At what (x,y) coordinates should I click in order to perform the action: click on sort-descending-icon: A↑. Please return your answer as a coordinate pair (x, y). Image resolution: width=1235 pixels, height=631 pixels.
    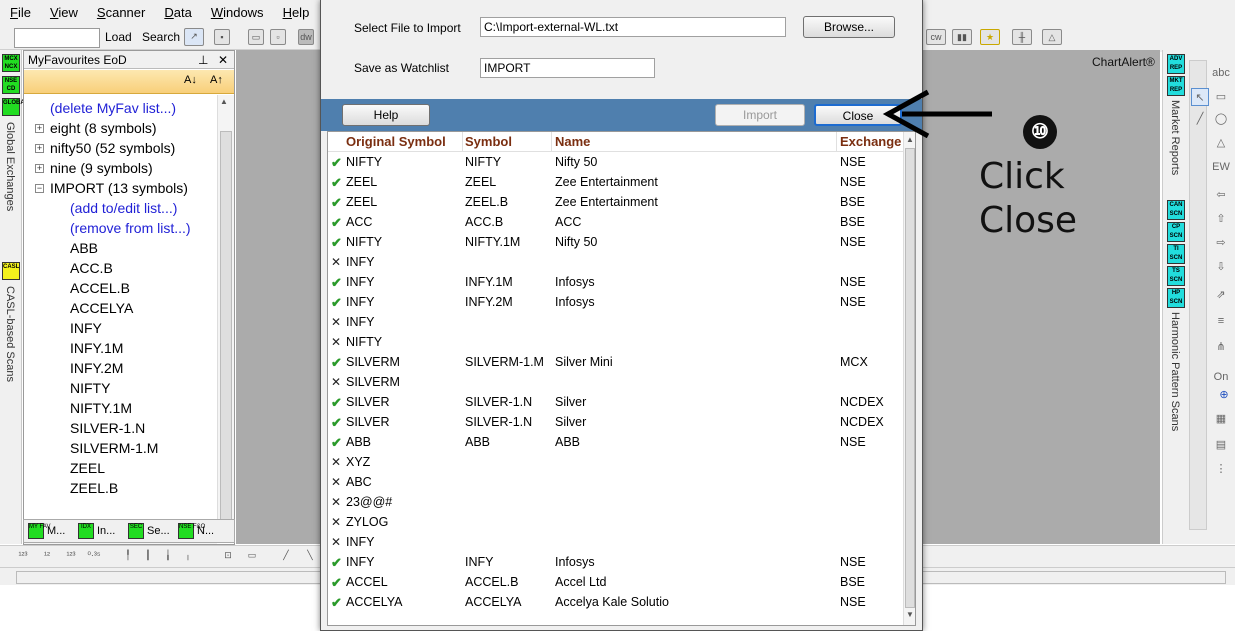
    Looking at the image, I should click on (216, 80).